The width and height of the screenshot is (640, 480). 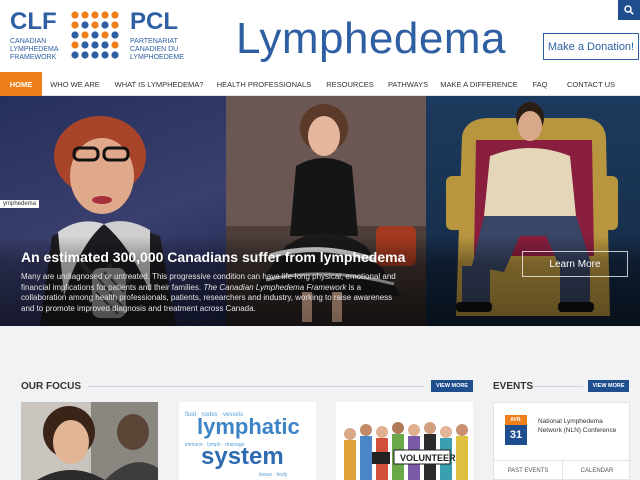 What do you see at coordinates (214, 415) in the screenshot?
I see `svg-text: fluid · nodes · vessels` at bounding box center [214, 415].